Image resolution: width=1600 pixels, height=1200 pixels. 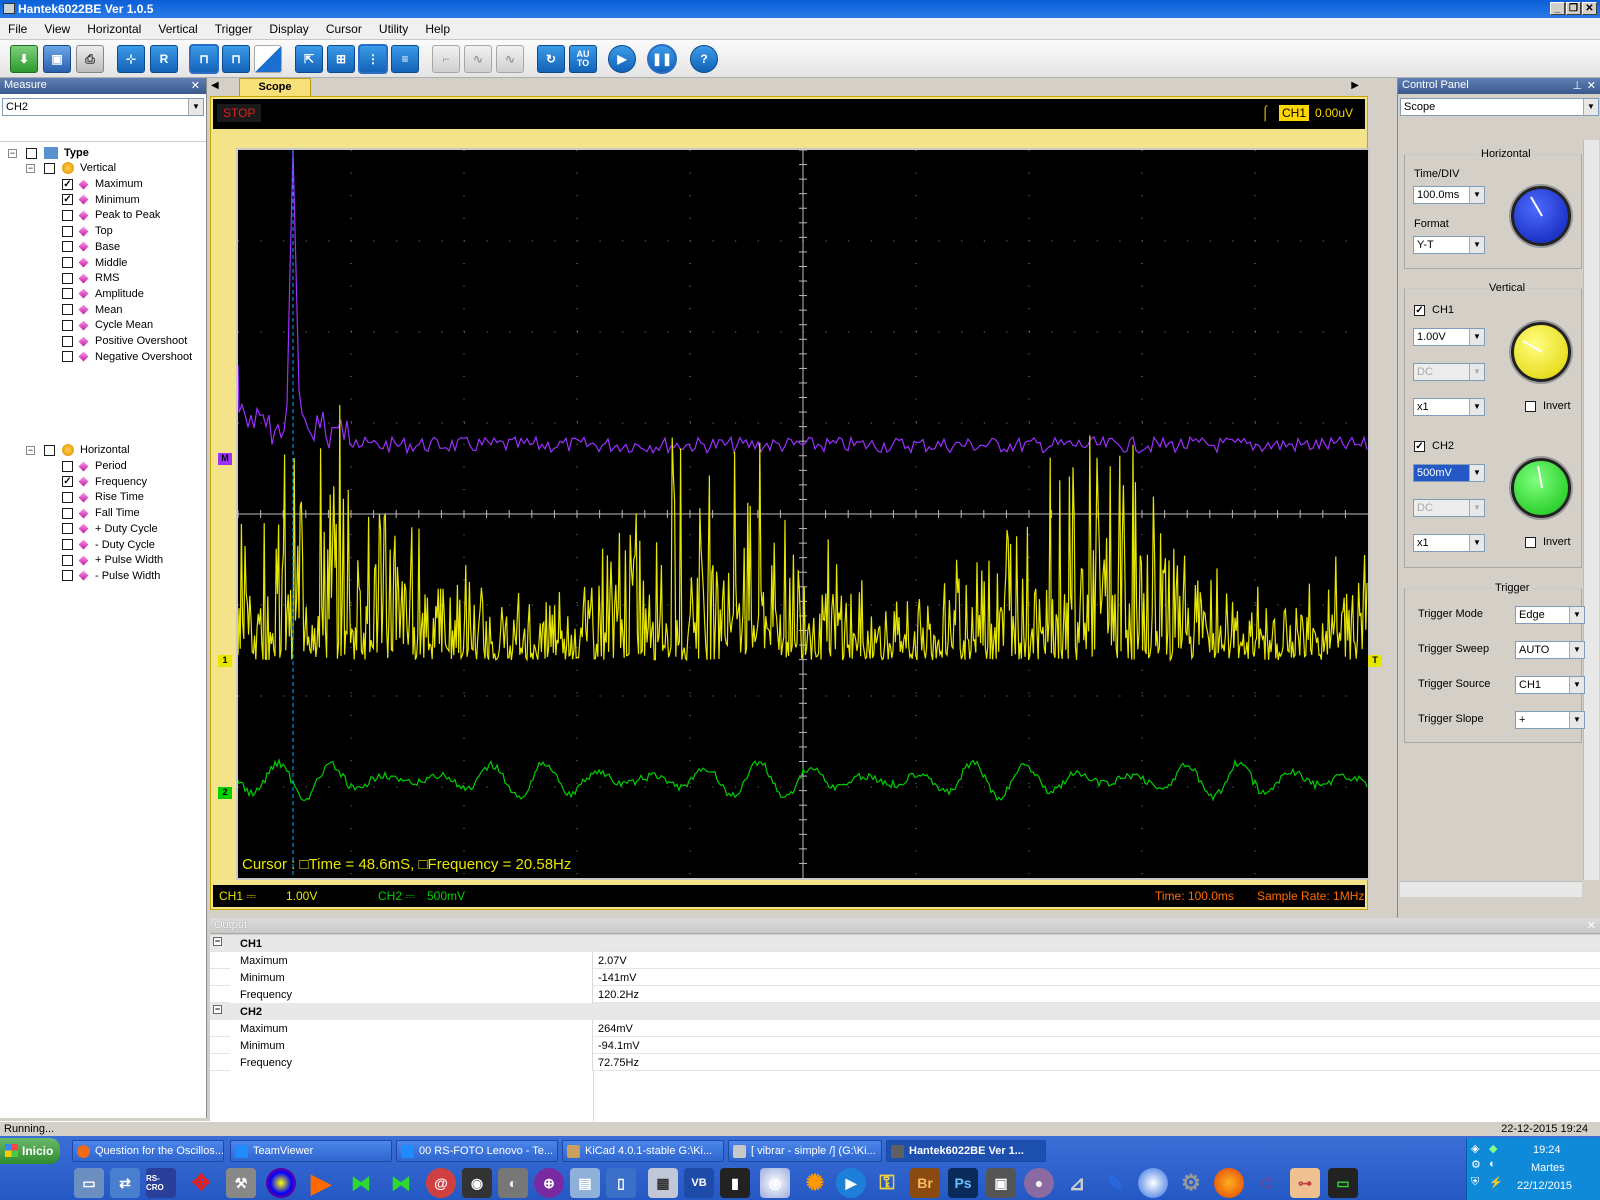 What do you see at coordinates (1541, 488) in the screenshot?
I see `ch2-volts-knob` at bounding box center [1541, 488].